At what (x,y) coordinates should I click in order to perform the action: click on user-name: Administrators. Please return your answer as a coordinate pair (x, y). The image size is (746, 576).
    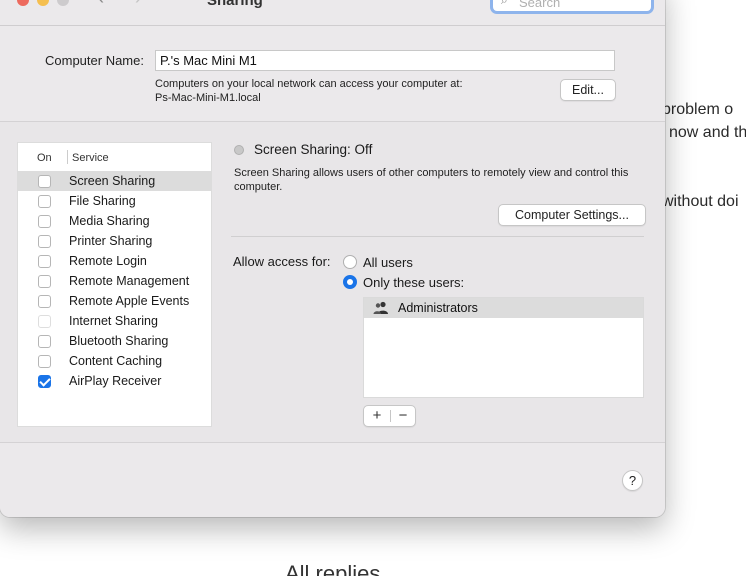
    Looking at the image, I should click on (438, 308).